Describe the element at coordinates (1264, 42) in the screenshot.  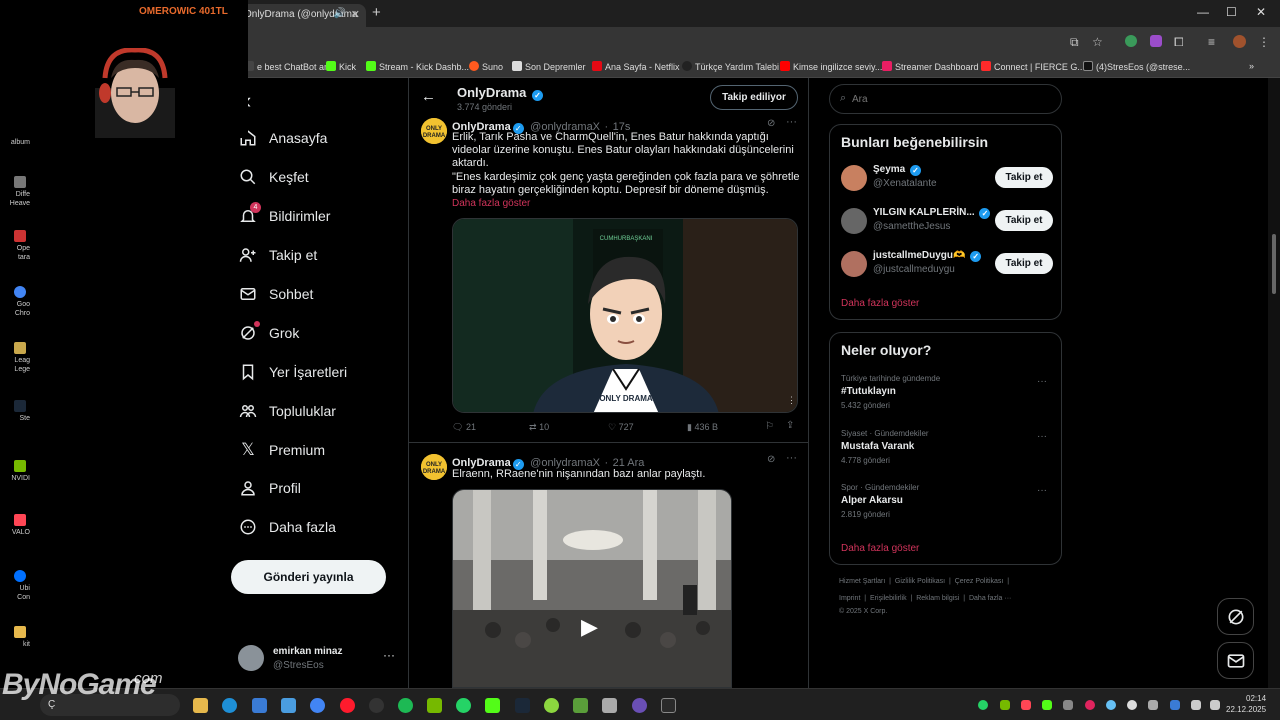
I see `menu-kebab-icon: ⋮` at that location.